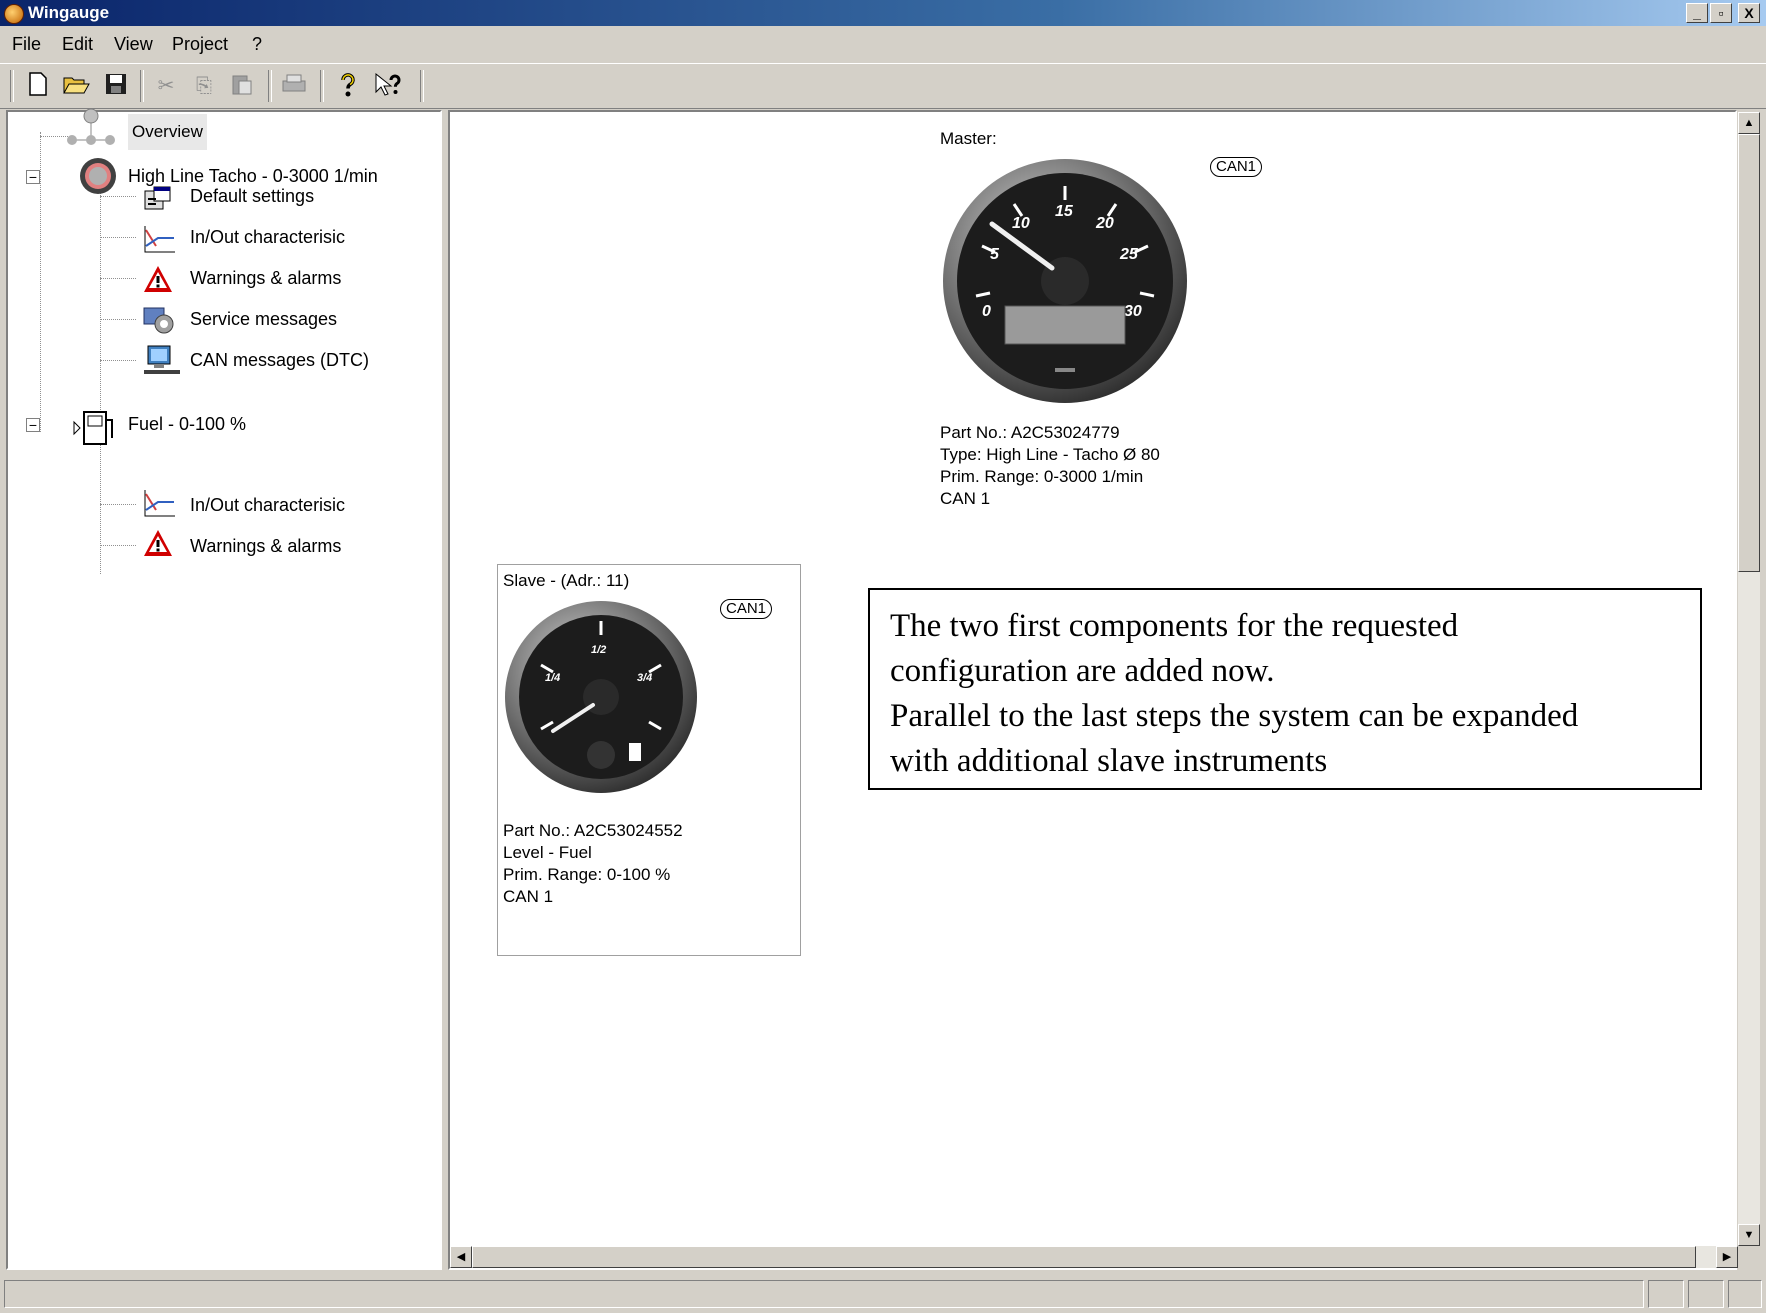  I want to click on menu-view: View, so click(133, 44).